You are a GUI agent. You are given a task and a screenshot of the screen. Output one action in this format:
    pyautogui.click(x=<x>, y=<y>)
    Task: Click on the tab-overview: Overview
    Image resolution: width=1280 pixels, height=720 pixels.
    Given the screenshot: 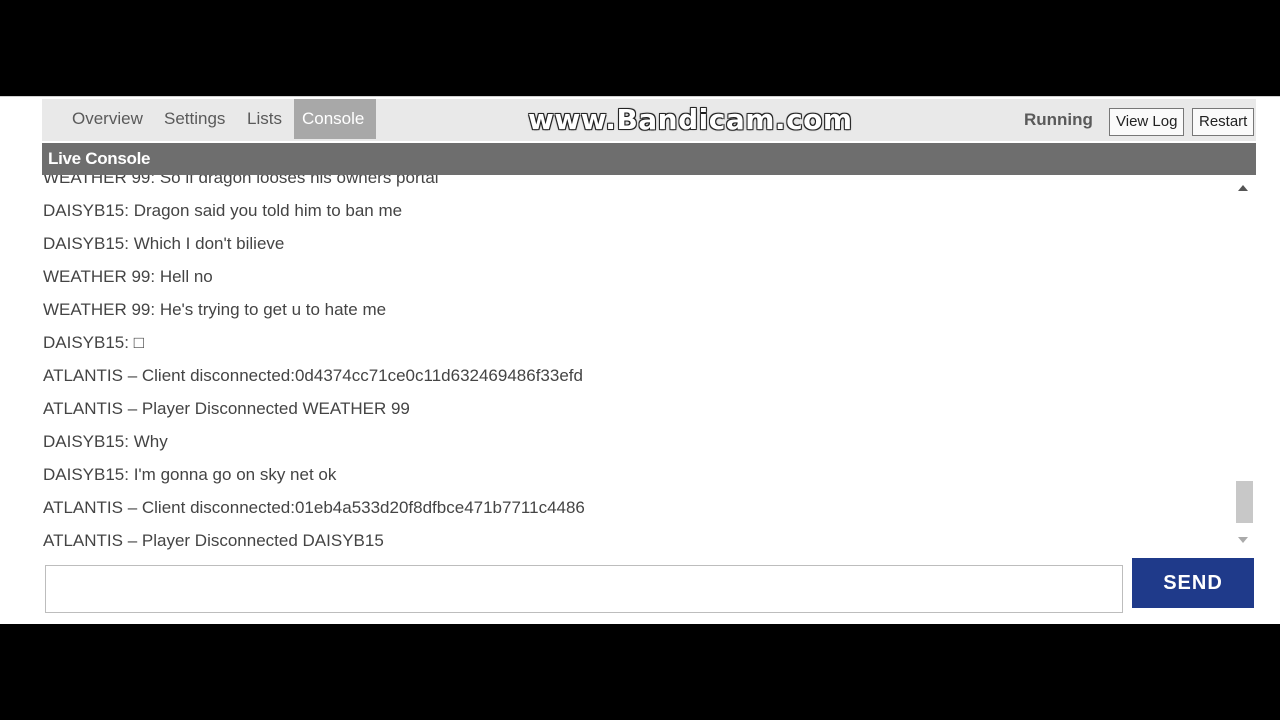 What is the action you would take?
    pyautogui.click(x=107, y=119)
    